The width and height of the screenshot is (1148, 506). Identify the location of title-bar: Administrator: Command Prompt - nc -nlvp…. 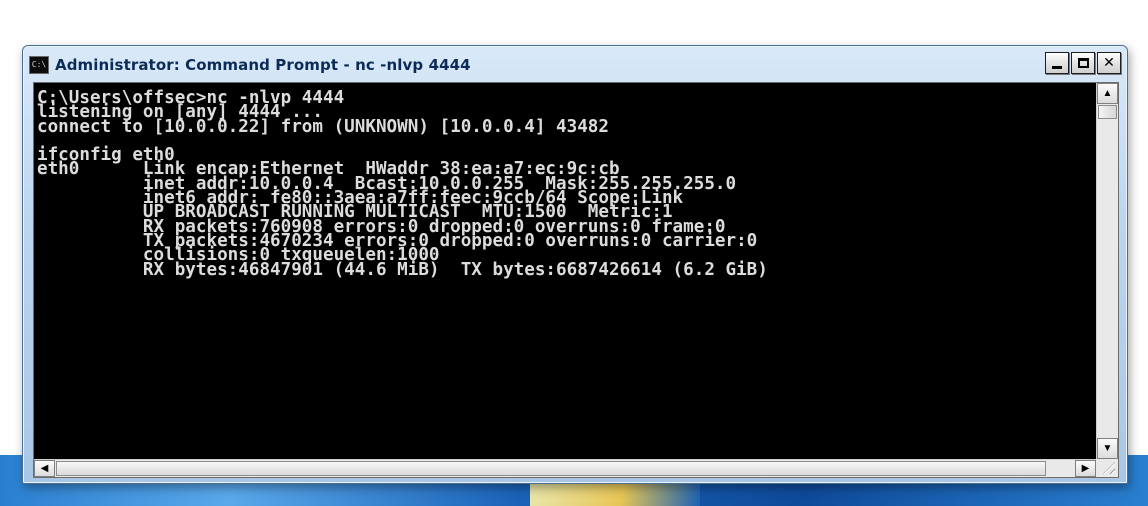
(575, 65).